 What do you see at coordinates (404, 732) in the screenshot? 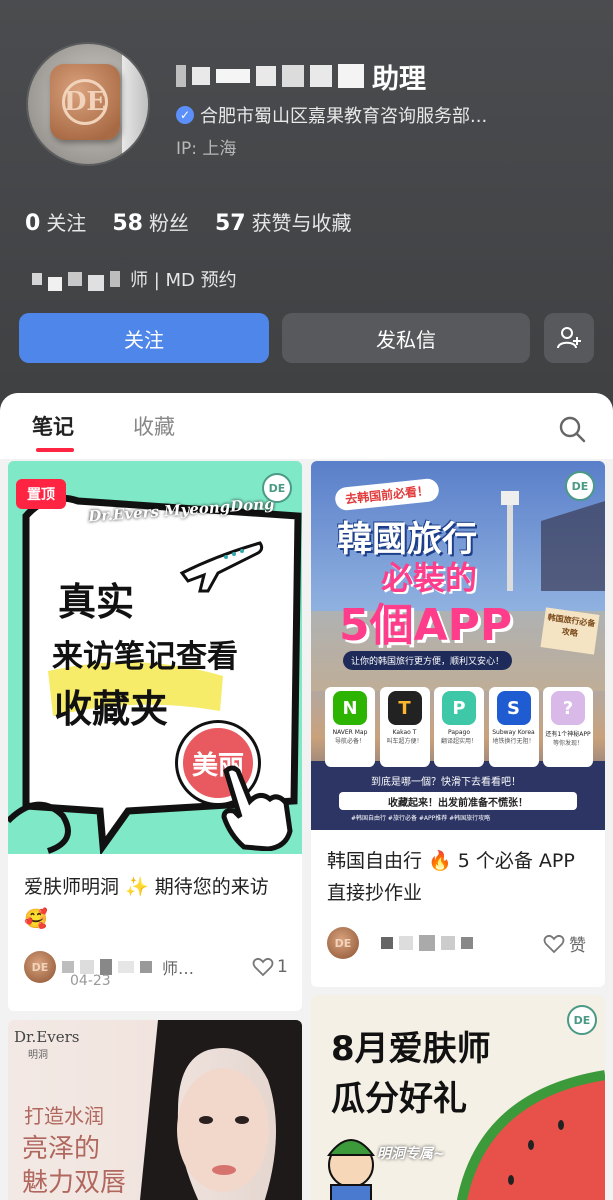
I see `app-name: Kakao T` at bounding box center [404, 732].